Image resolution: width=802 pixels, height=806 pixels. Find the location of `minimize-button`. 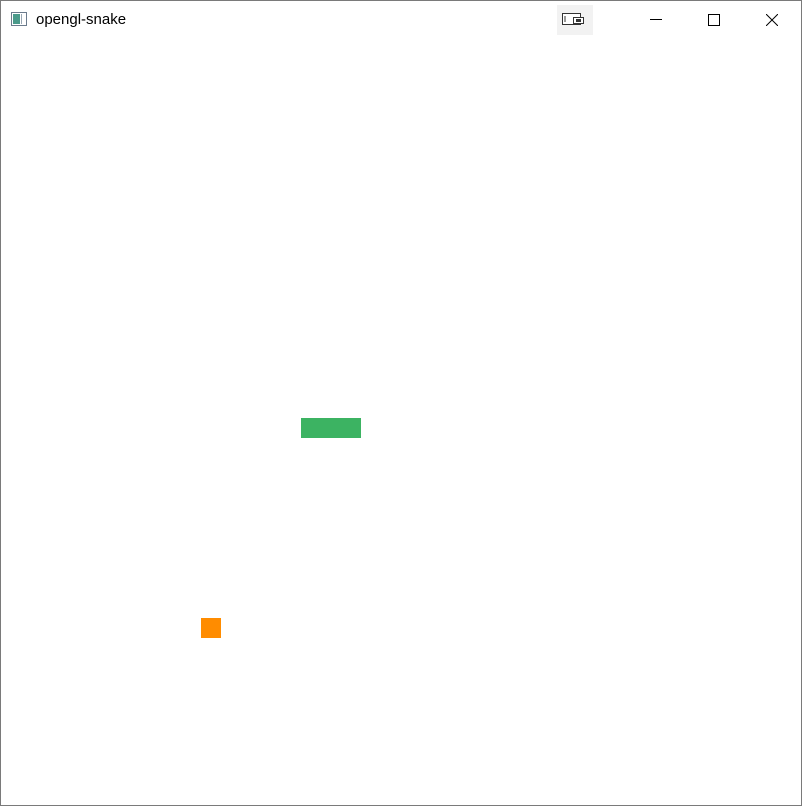

minimize-button is located at coordinates (656, 20).